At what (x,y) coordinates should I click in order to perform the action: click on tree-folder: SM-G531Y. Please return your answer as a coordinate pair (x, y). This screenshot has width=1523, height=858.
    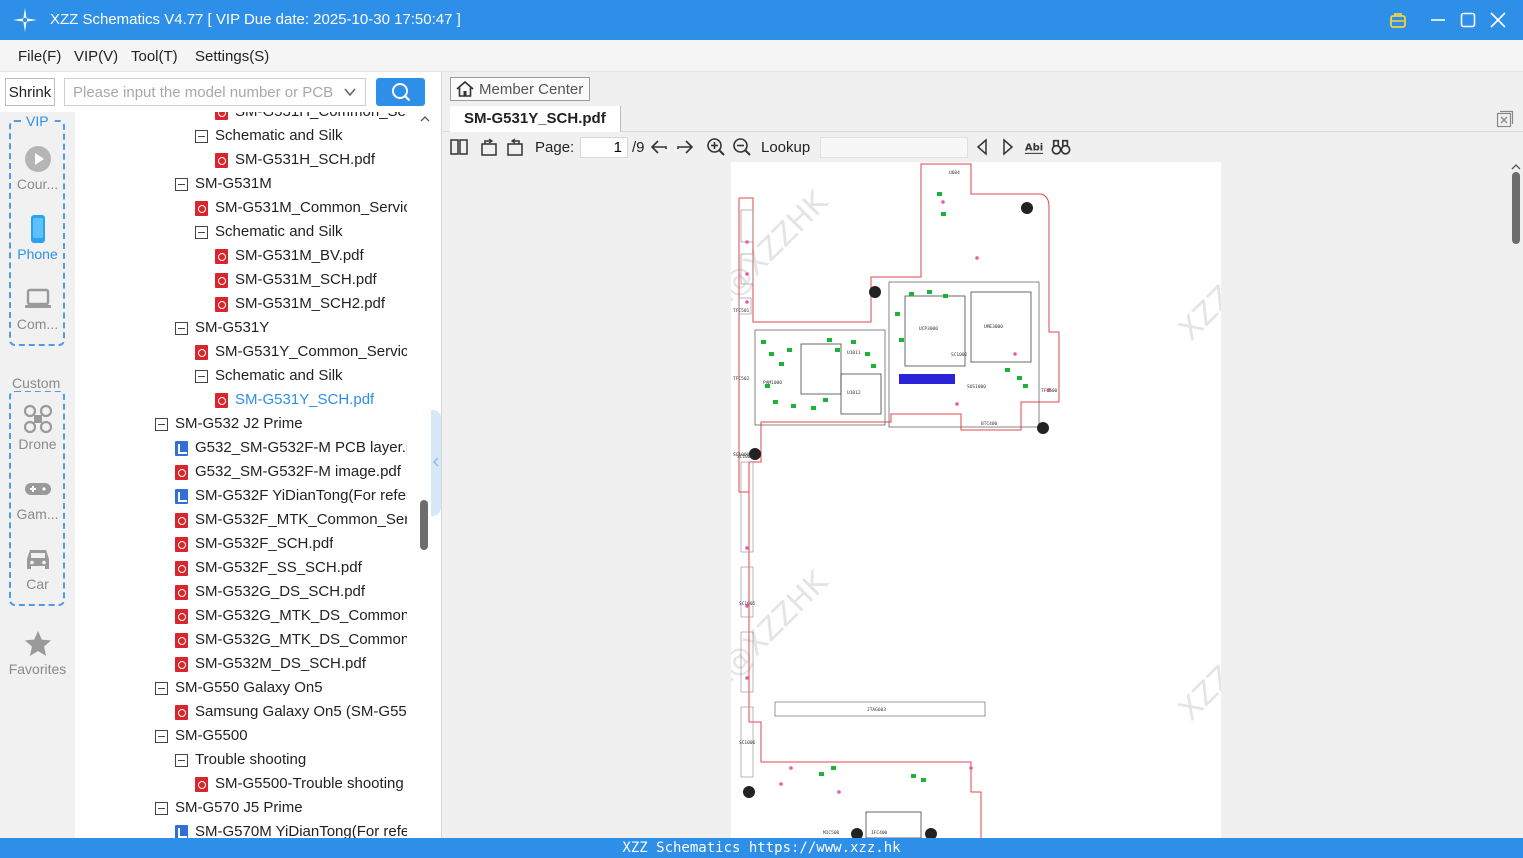
    Looking at the image, I should click on (291, 328).